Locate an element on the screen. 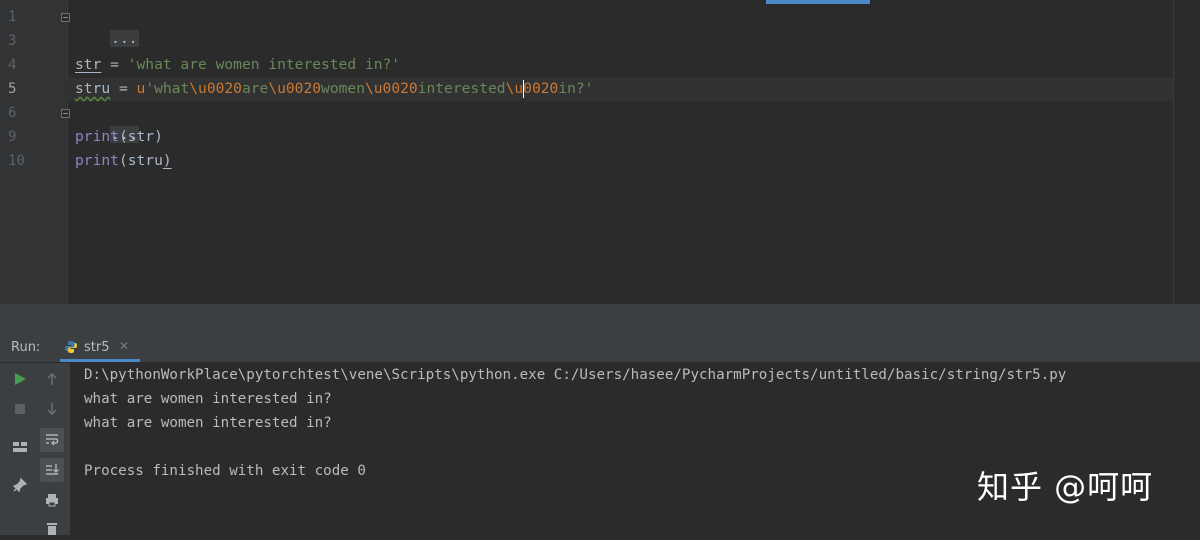 This screenshot has height=540, width=1200. play-icon is located at coordinates (20, 379).